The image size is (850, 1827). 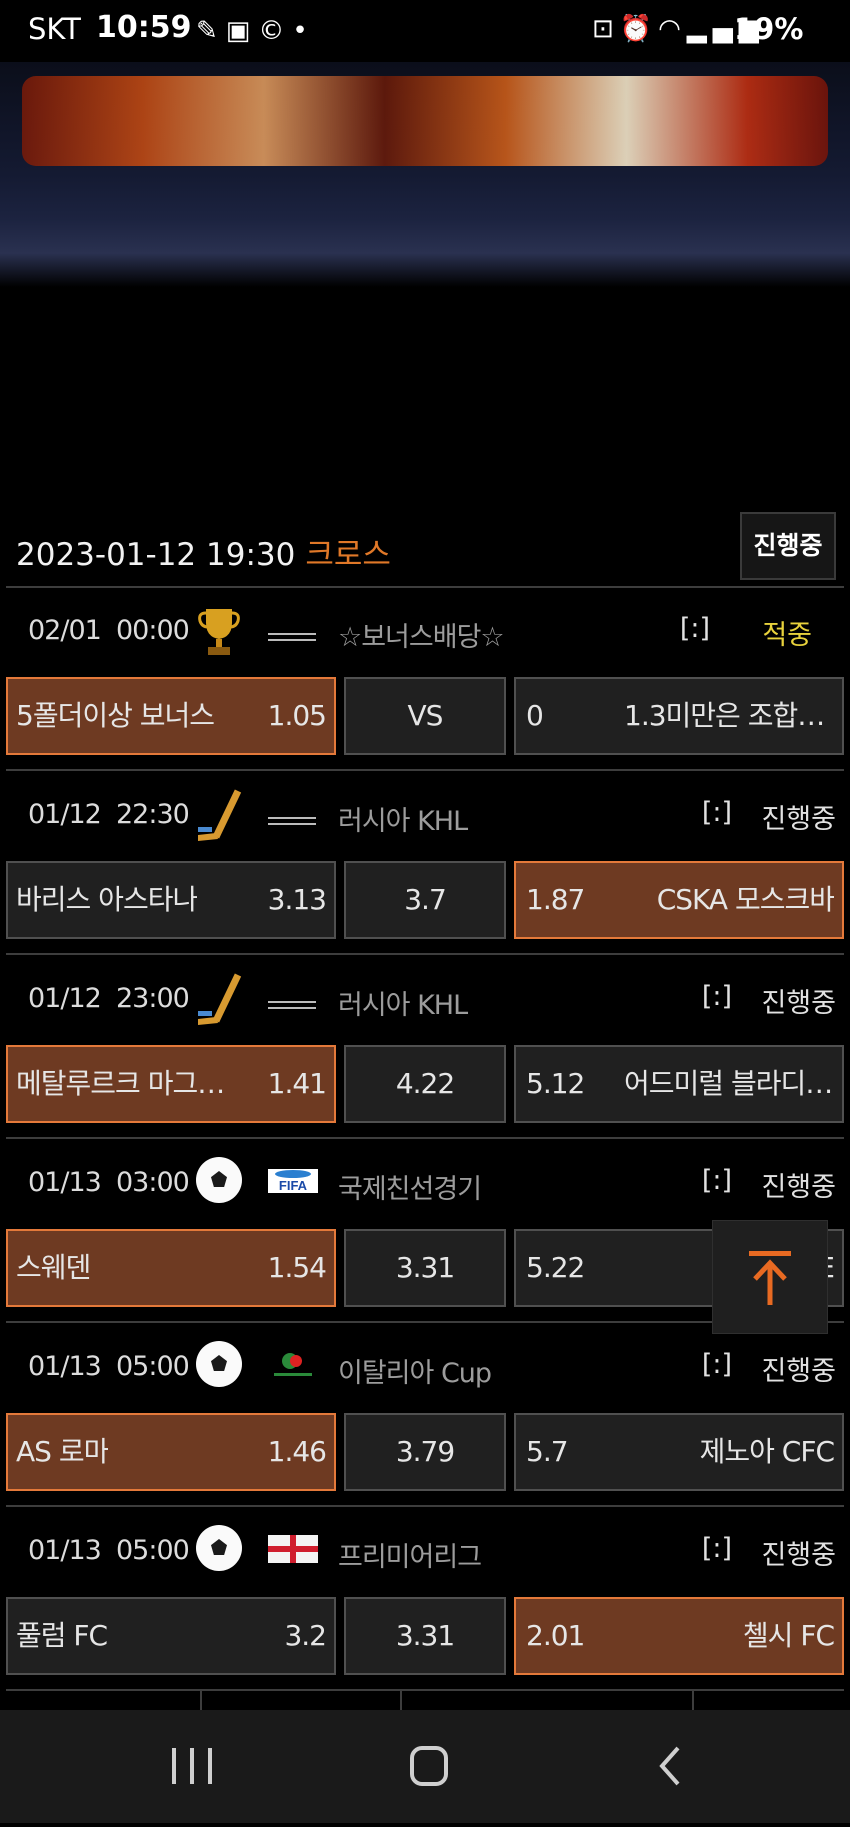 I want to click on match-datetime: 01/12 22:30, so click(x=109, y=814).